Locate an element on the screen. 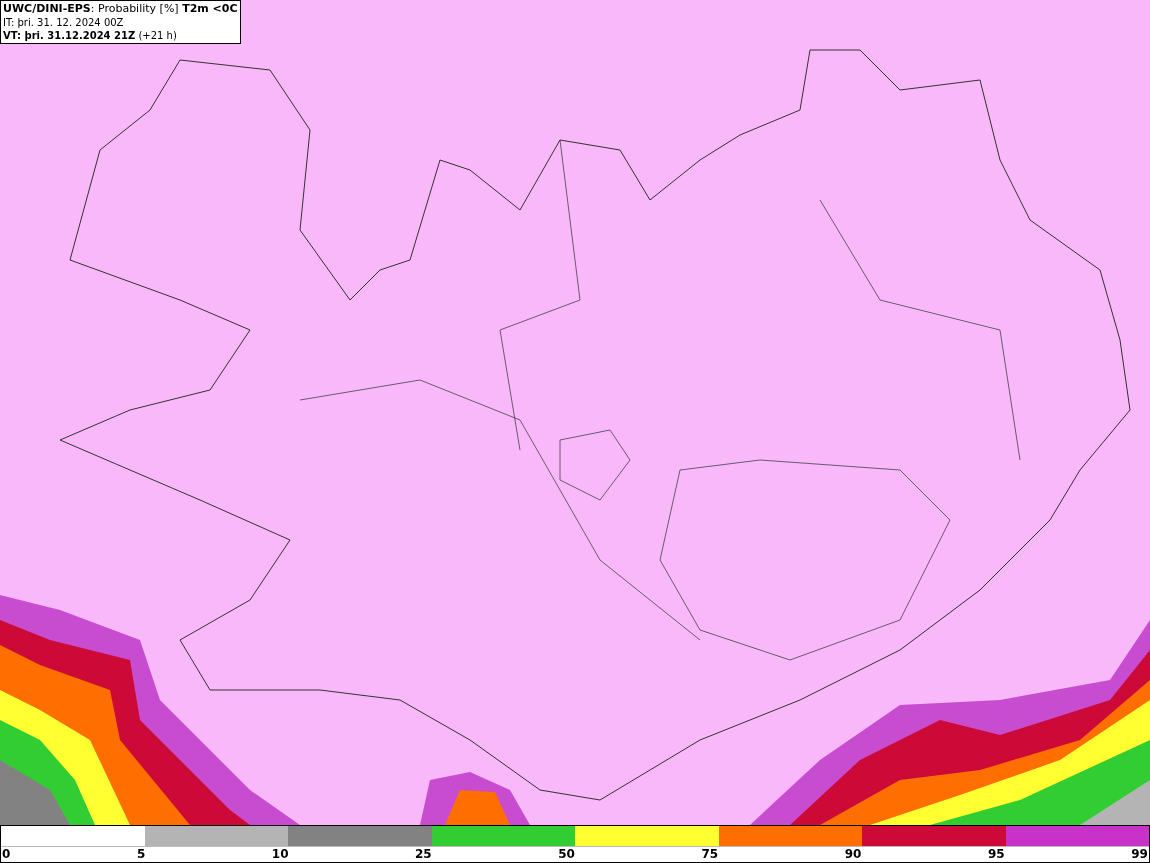 The width and height of the screenshot is (1150, 863). legend-tick-label: 5 is located at coordinates (141, 854).